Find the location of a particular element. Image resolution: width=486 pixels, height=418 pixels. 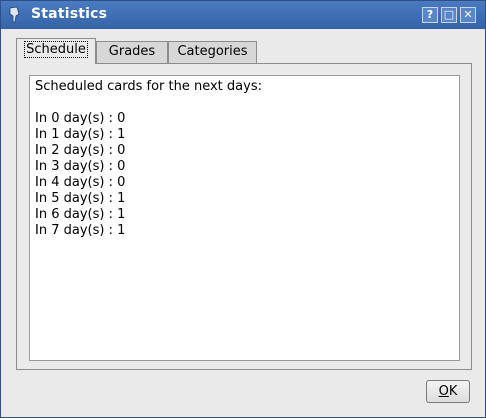

ok-button: OK is located at coordinates (448, 391).